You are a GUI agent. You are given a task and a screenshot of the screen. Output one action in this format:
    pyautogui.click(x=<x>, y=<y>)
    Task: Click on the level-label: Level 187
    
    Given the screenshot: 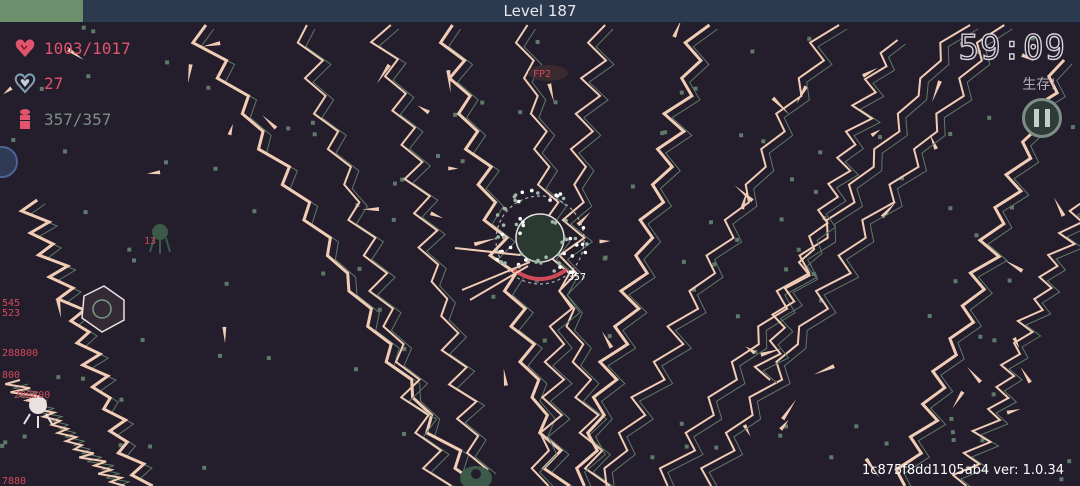 What is the action you would take?
    pyautogui.click(x=540, y=11)
    